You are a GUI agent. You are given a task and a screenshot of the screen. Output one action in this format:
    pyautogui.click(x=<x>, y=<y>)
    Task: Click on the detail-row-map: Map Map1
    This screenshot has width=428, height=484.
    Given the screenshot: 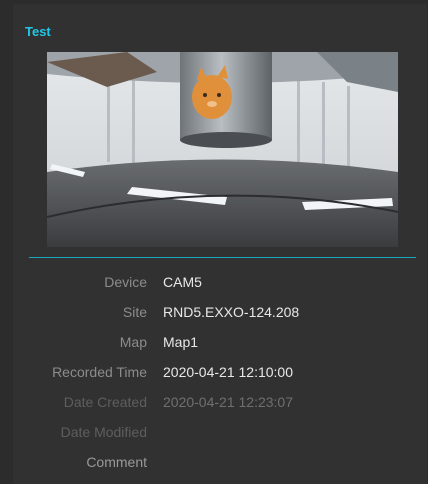 What is the action you would take?
    pyautogui.click(x=214, y=344)
    